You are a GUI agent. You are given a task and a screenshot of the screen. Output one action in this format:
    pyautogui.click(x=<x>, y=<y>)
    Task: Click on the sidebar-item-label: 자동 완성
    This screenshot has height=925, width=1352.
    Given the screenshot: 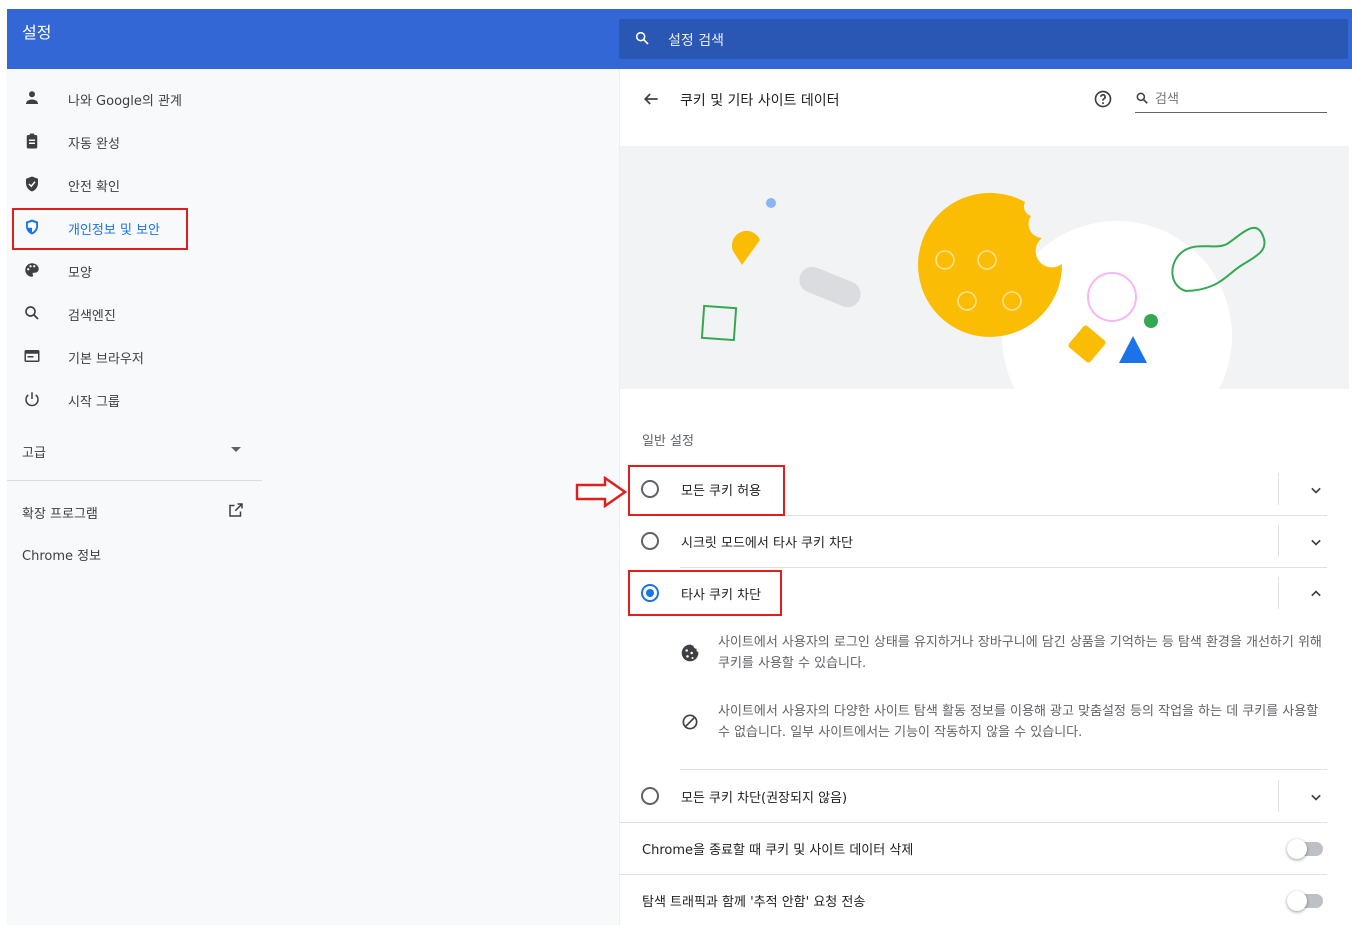 What is the action you would take?
    pyautogui.click(x=94, y=144)
    